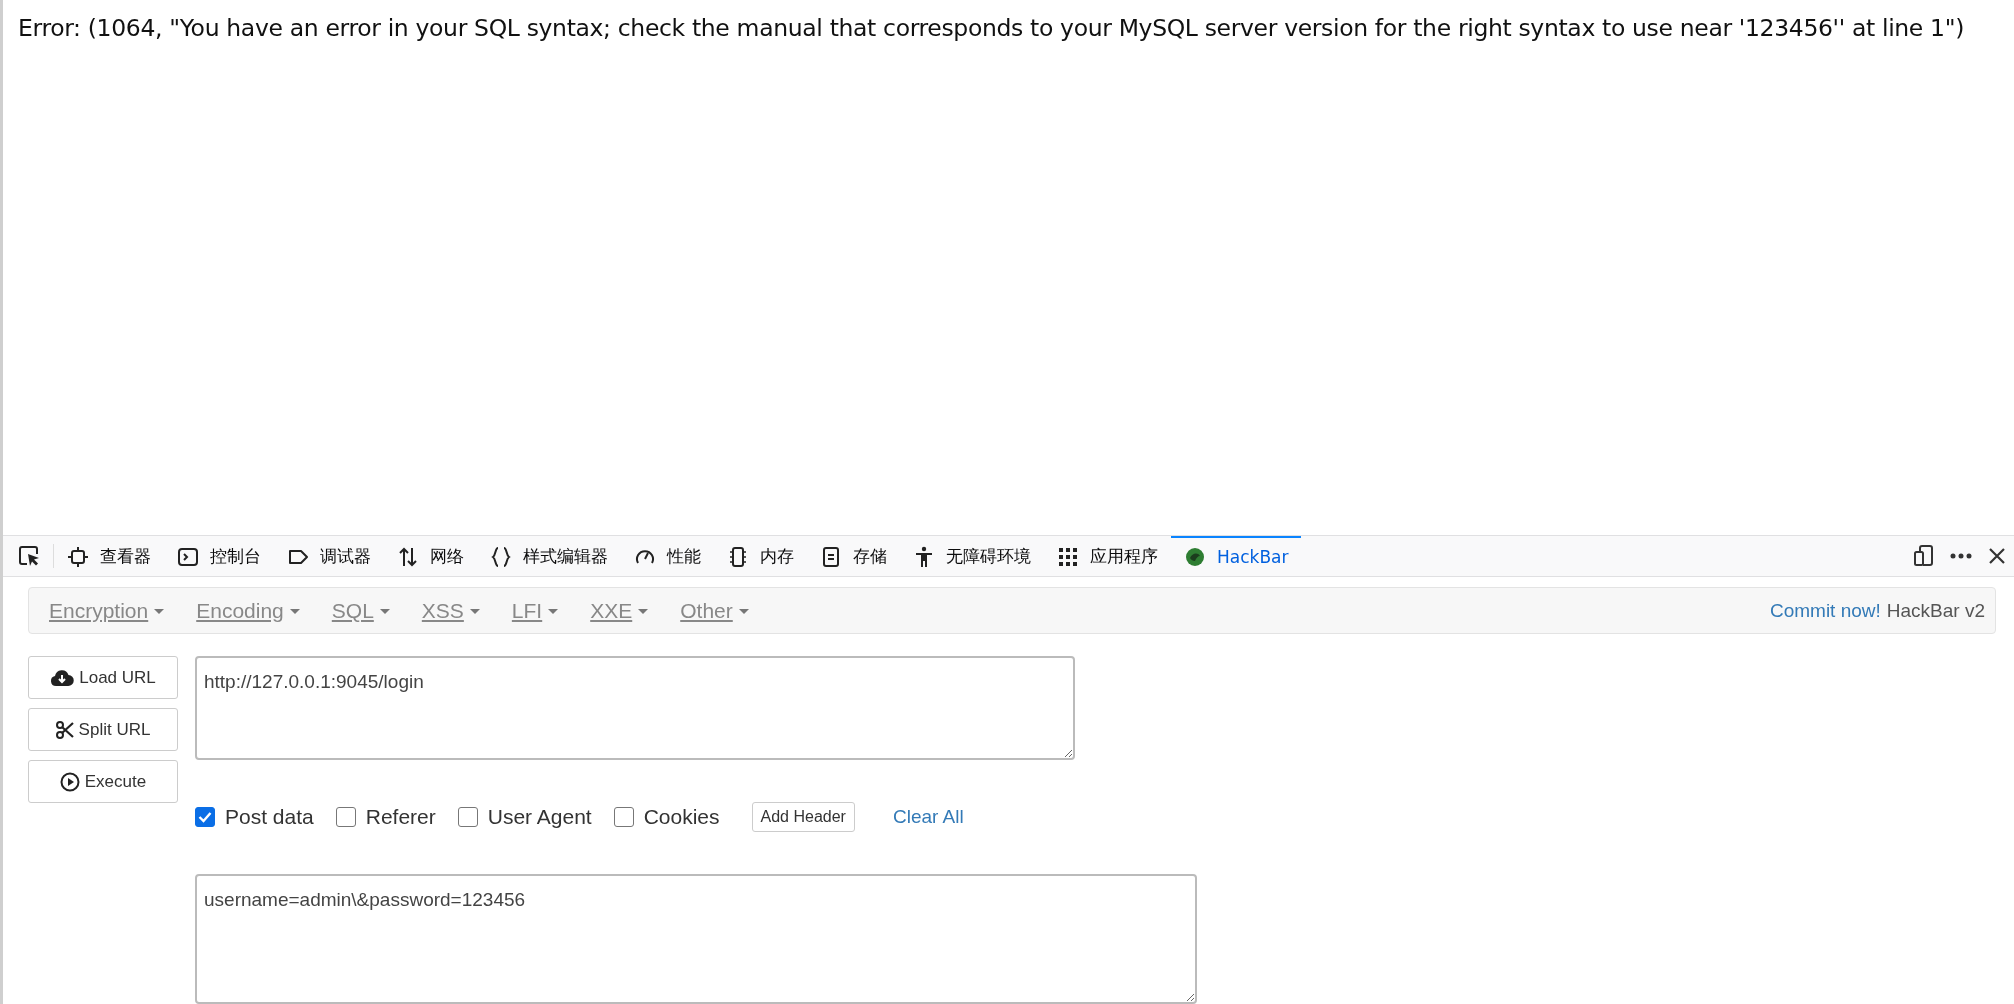 The image size is (2014, 1004). Describe the element at coordinates (29, 556) in the screenshot. I see `element-picker-icon` at that location.